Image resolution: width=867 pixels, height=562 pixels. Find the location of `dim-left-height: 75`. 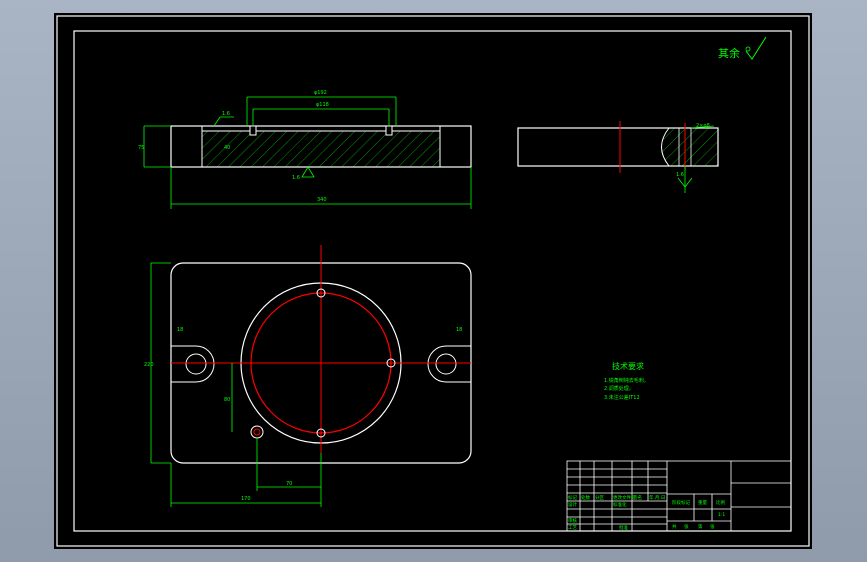

dim-left-height: 75 is located at coordinates (141, 148).